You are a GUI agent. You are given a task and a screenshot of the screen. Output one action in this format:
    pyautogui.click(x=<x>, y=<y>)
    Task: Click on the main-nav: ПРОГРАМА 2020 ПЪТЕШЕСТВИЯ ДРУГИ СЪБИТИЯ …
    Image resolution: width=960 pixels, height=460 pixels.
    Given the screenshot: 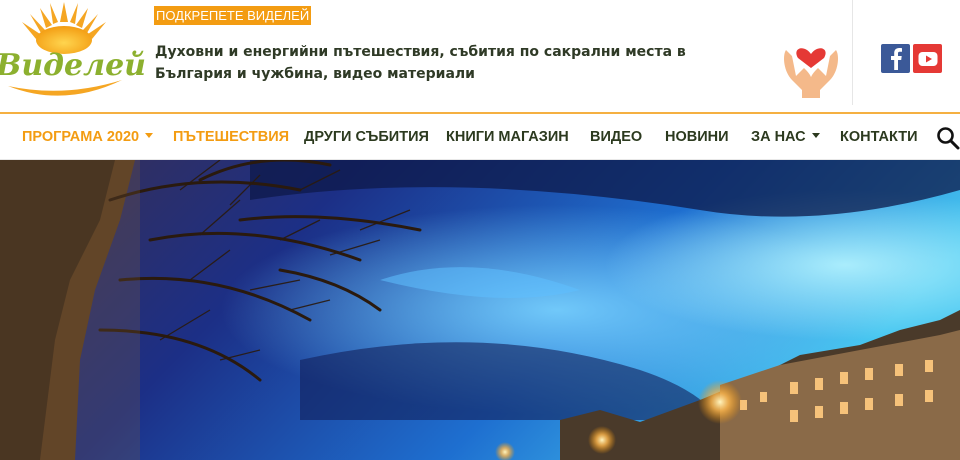 What is the action you would take?
    pyautogui.click(x=480, y=136)
    